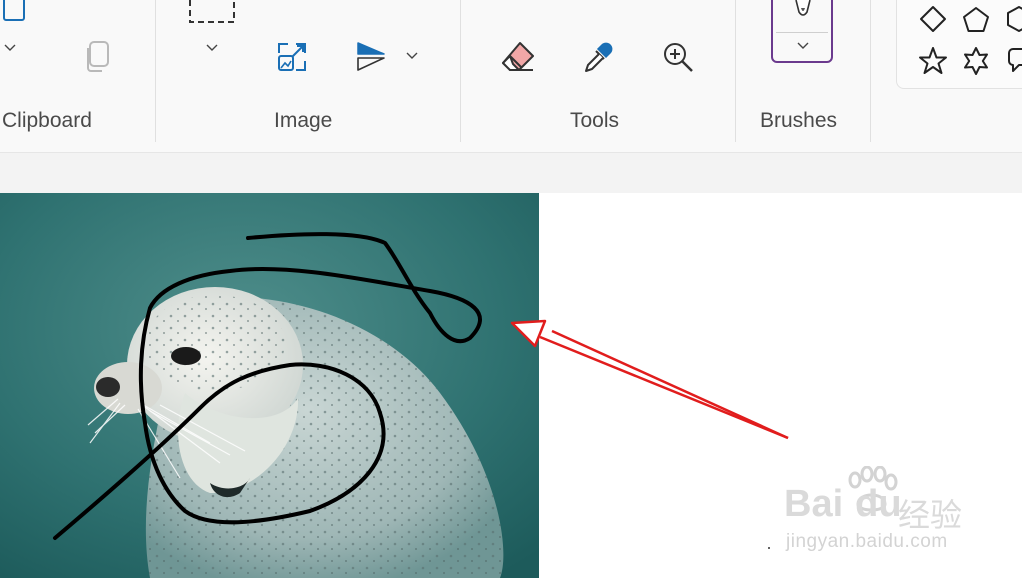 The width and height of the screenshot is (1022, 578). I want to click on shapes-panel, so click(959, 44).